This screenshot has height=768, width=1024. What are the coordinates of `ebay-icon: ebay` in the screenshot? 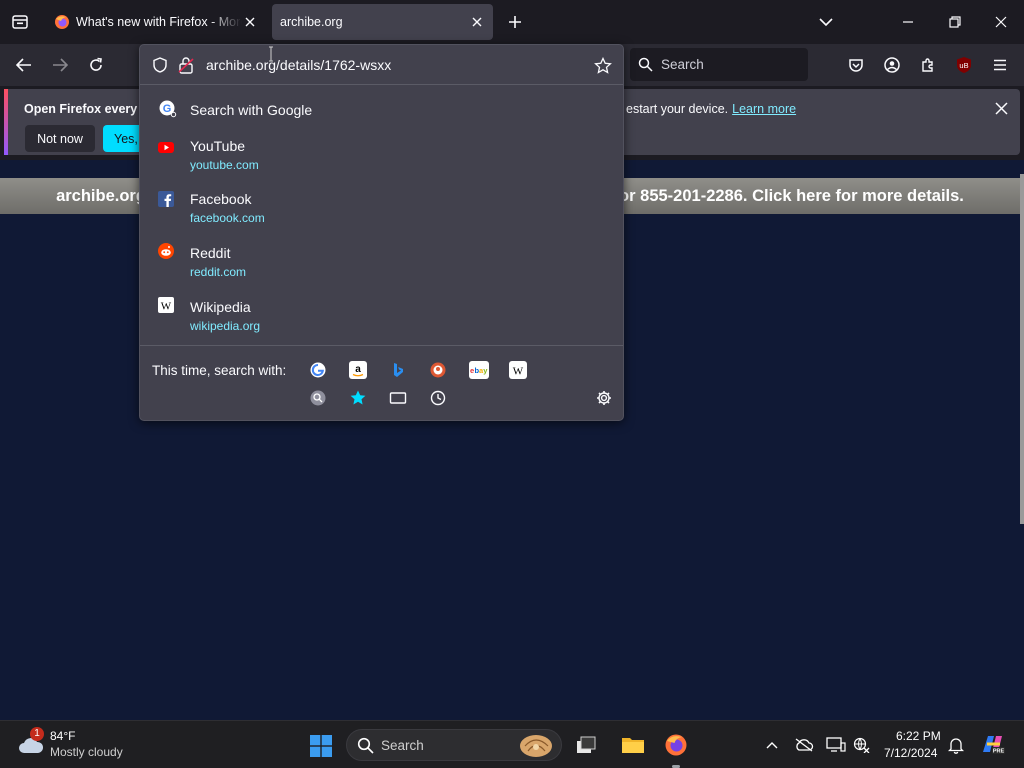 It's located at (479, 370).